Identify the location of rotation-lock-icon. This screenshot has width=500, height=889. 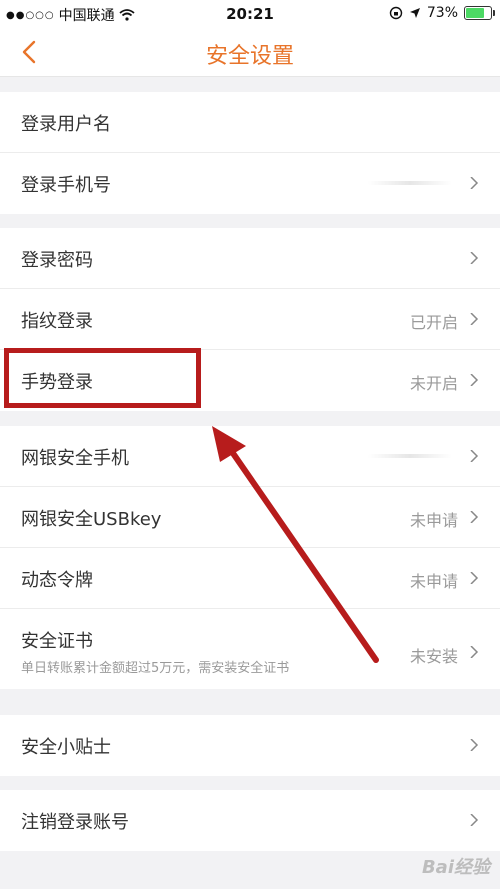
(396, 13).